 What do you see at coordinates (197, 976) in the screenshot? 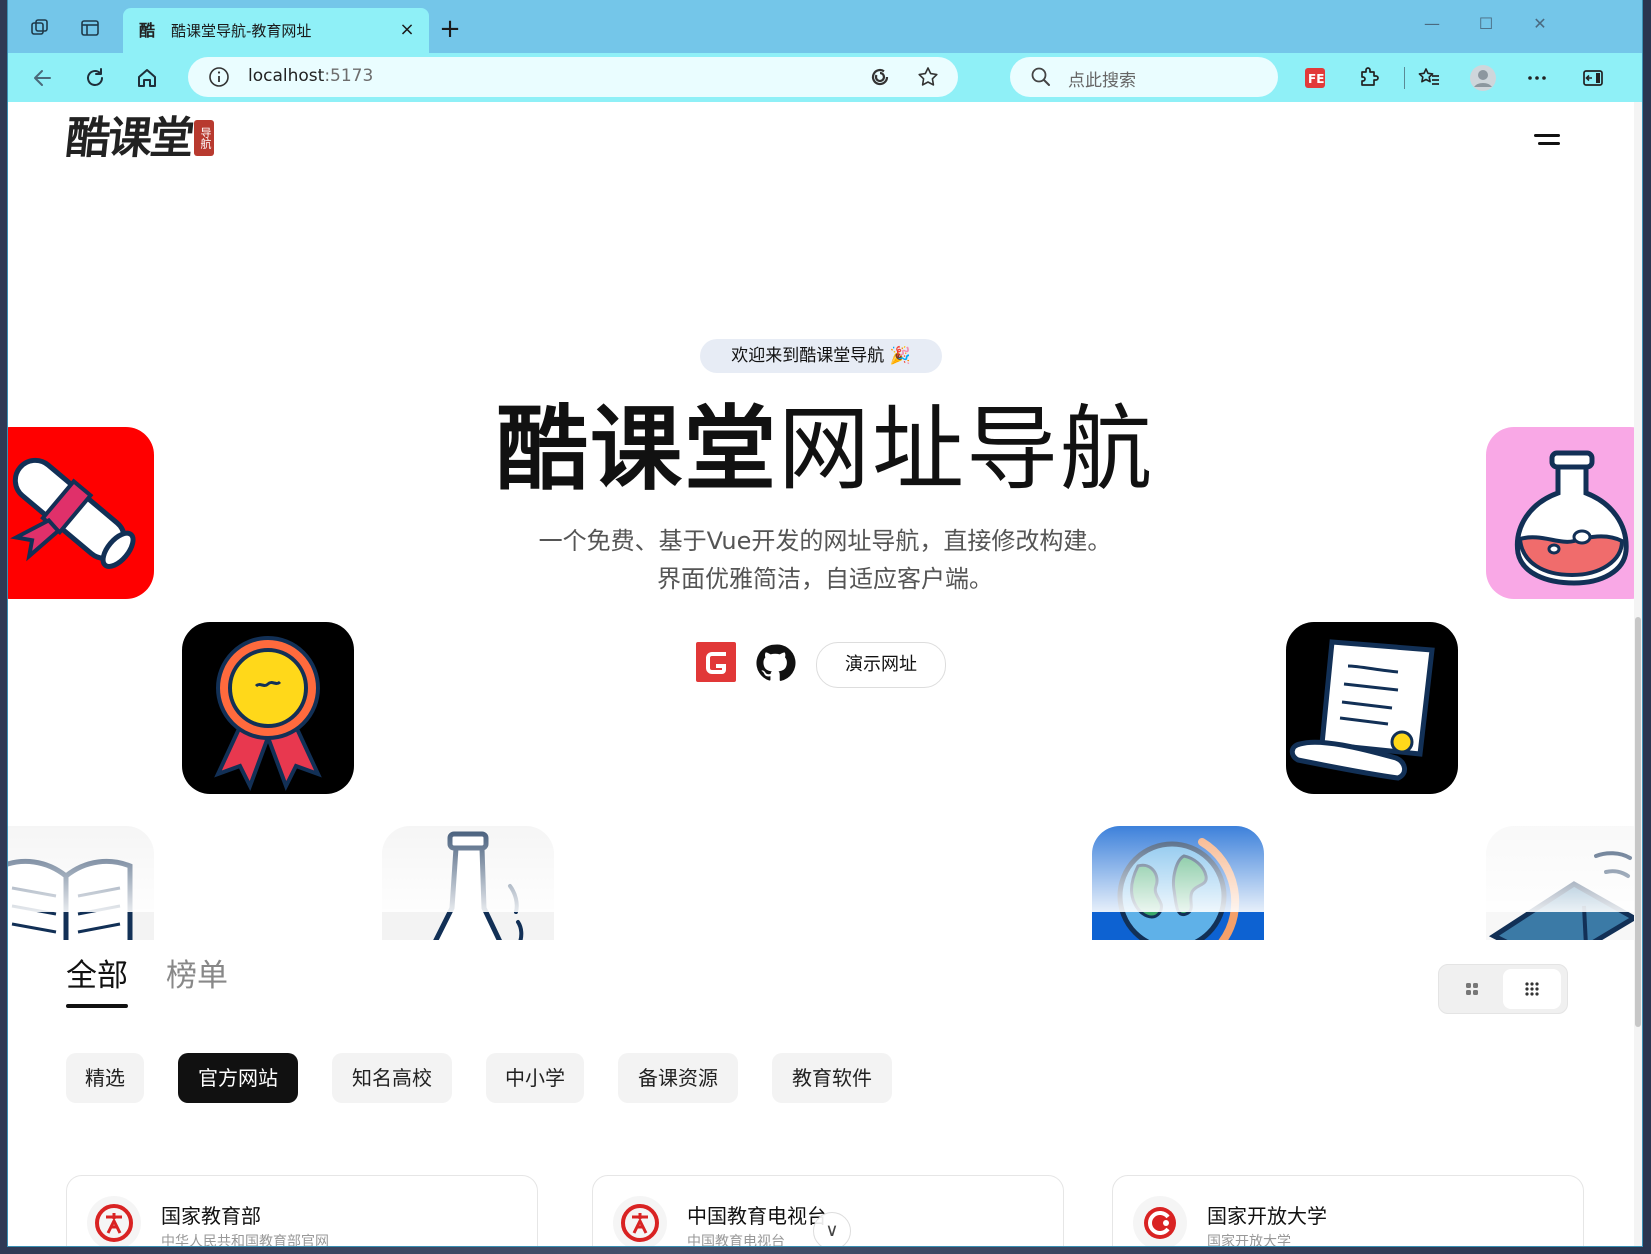
I see `tab-ranking: 榜单` at bounding box center [197, 976].